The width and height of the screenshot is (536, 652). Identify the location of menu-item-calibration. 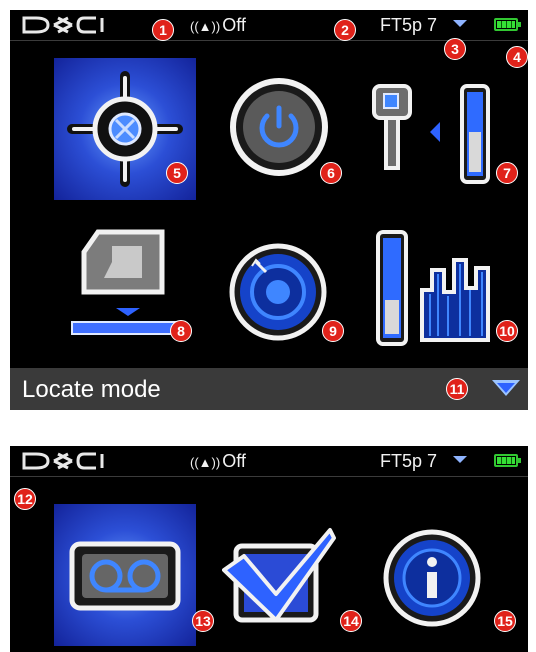
(125, 282).